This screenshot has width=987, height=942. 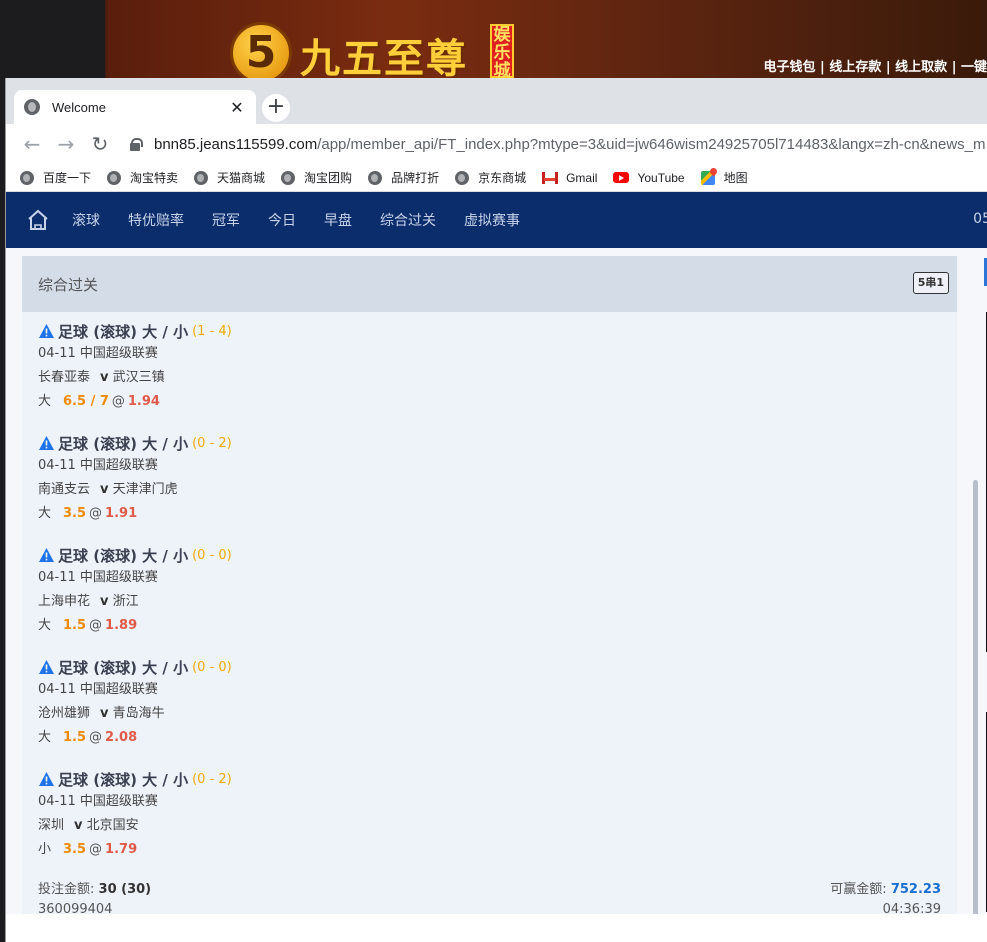 What do you see at coordinates (502, 178) in the screenshot?
I see `bookmark-label: 京东商城` at bounding box center [502, 178].